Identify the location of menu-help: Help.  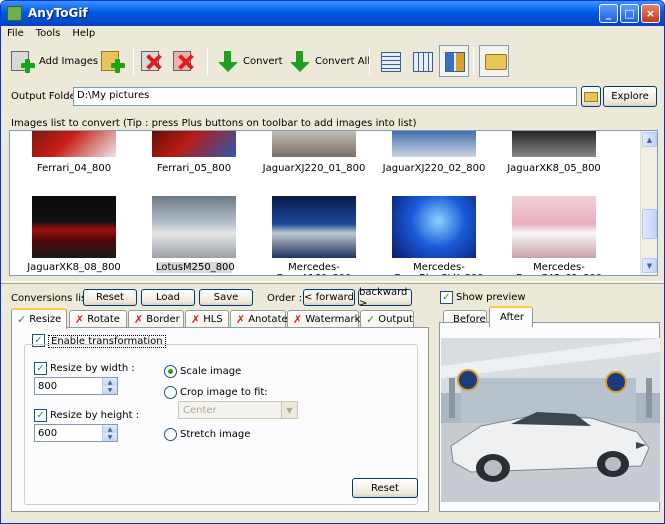
(83, 34).